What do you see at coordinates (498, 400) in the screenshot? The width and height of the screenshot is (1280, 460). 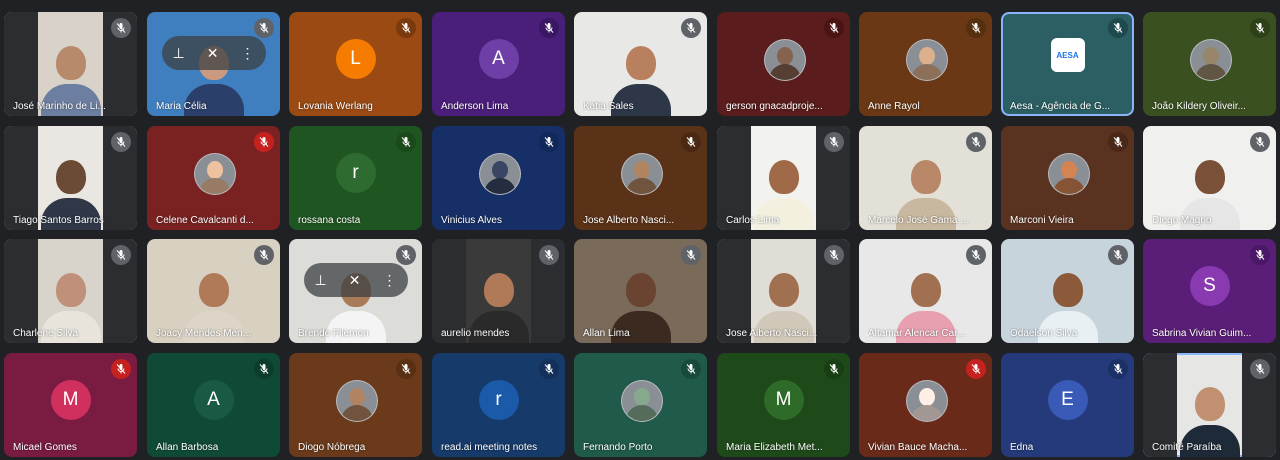 I see `participant-avatar: r` at bounding box center [498, 400].